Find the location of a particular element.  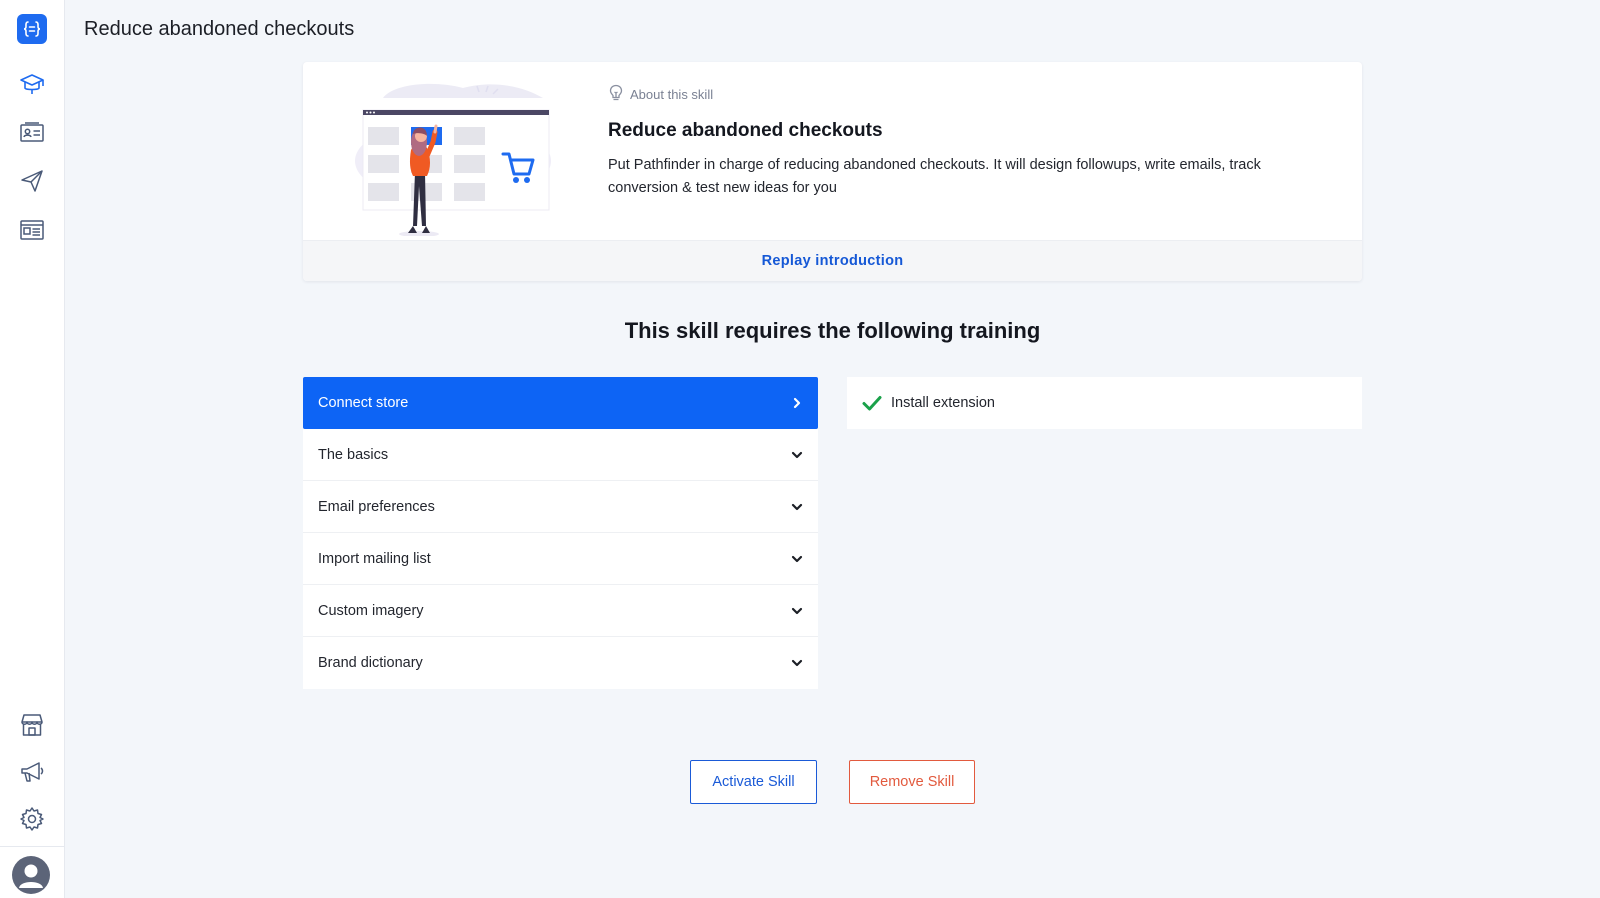

task-install-extension: Install extension is located at coordinates (1104, 403).